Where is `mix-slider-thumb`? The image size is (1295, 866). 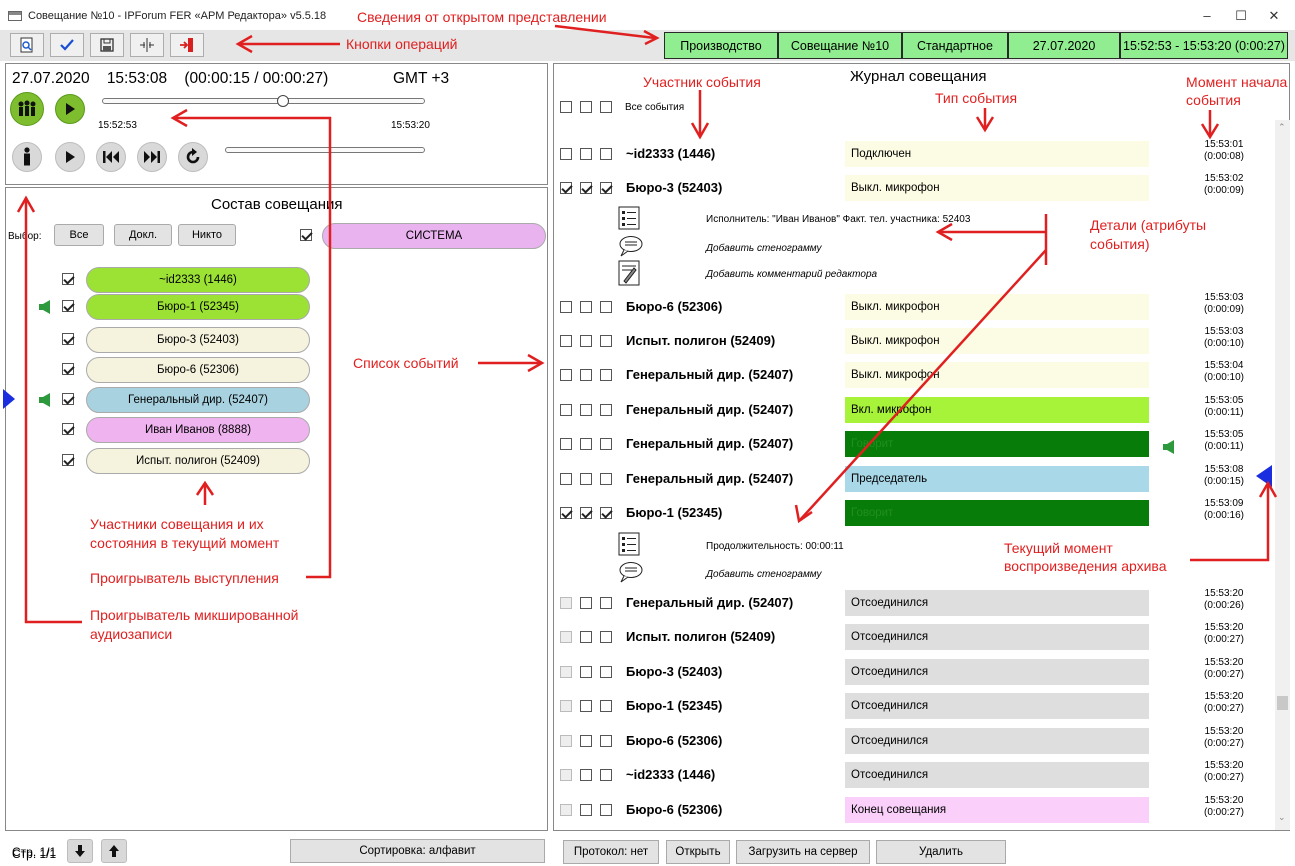
mix-slider-thumb is located at coordinates (282, 101).